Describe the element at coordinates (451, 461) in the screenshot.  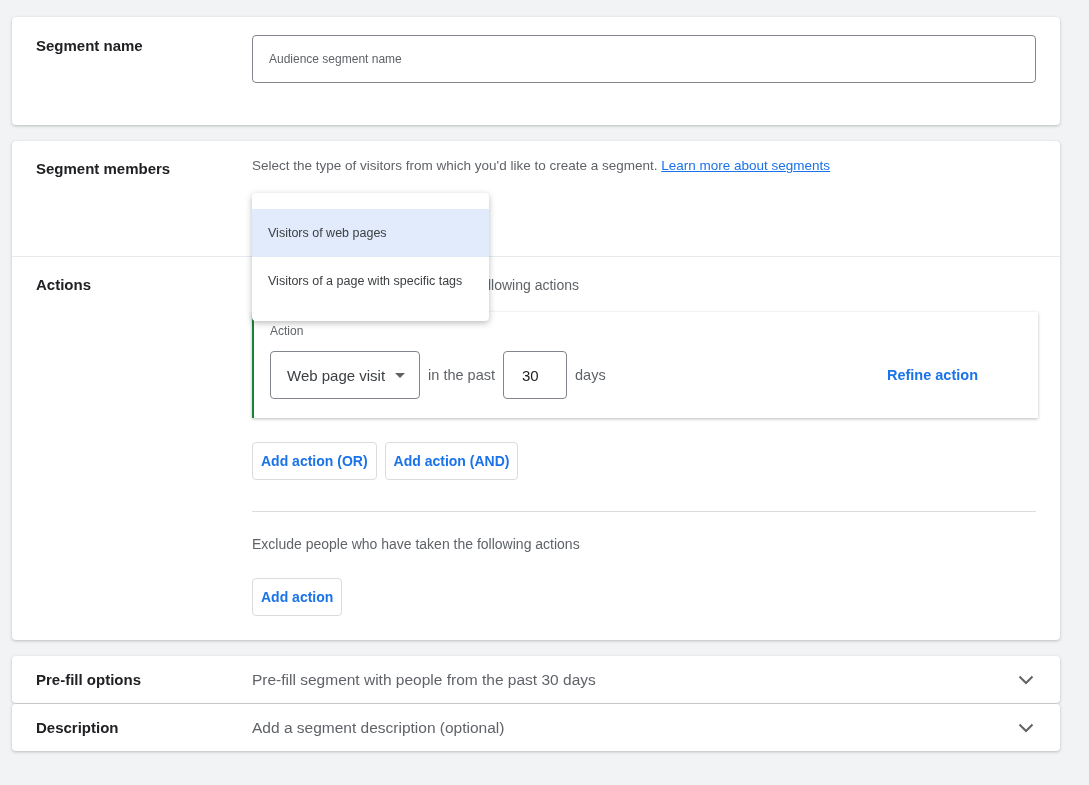
I see `add-action-button: Add action (AND)` at that location.